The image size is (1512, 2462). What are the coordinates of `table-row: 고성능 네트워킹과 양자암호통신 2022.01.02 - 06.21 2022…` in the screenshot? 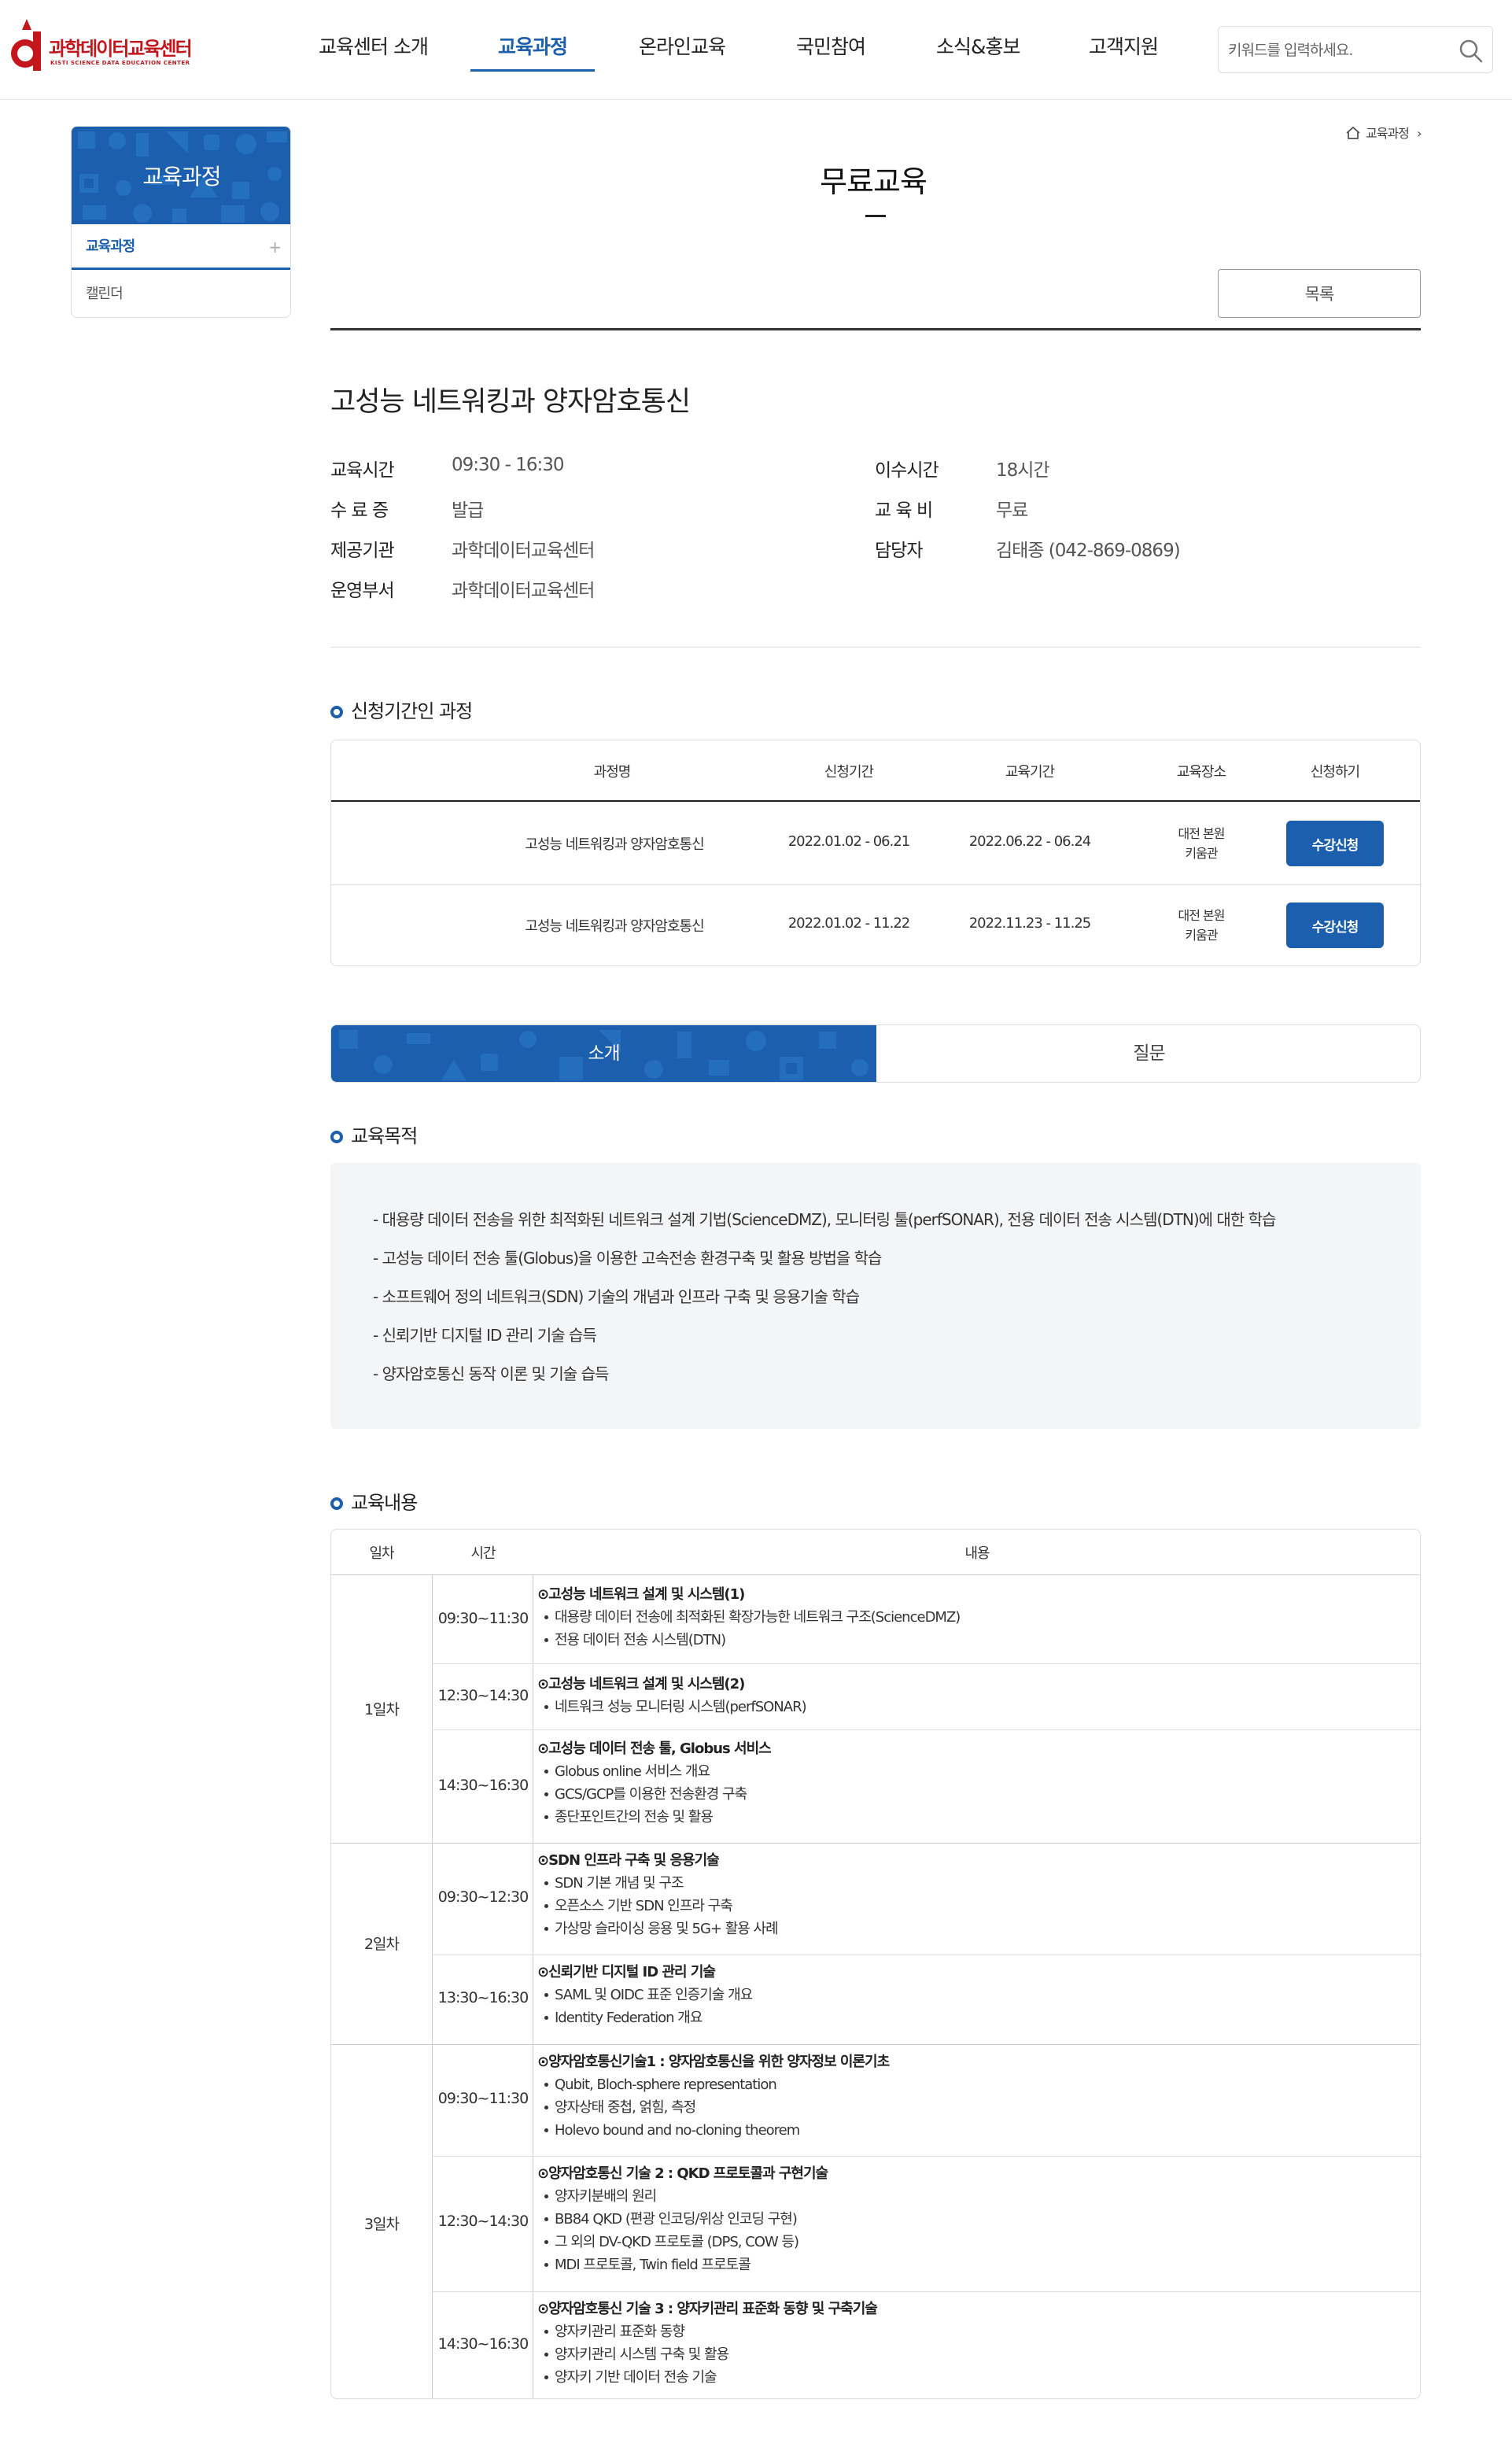 It's located at (875, 844).